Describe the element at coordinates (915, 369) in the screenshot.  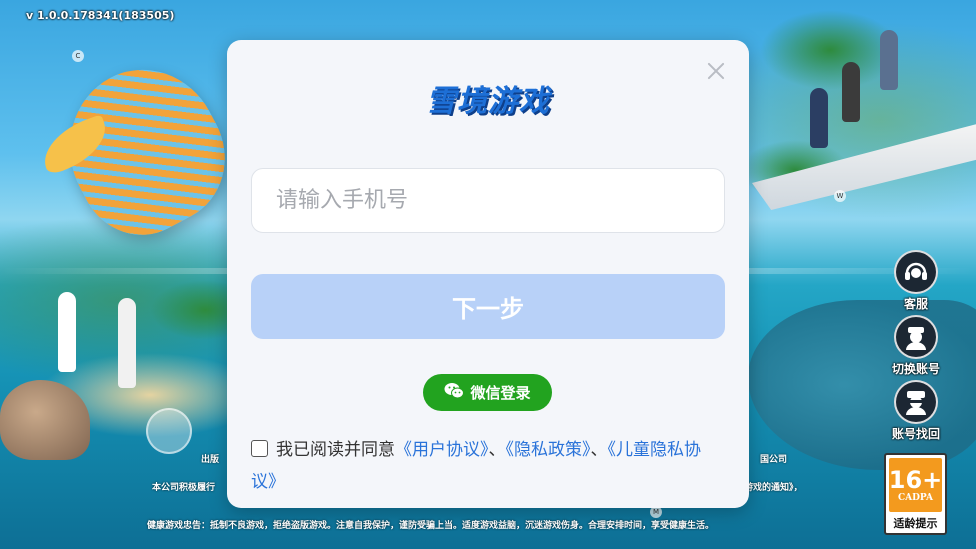
I see `switch-account-label: 切换账号` at that location.